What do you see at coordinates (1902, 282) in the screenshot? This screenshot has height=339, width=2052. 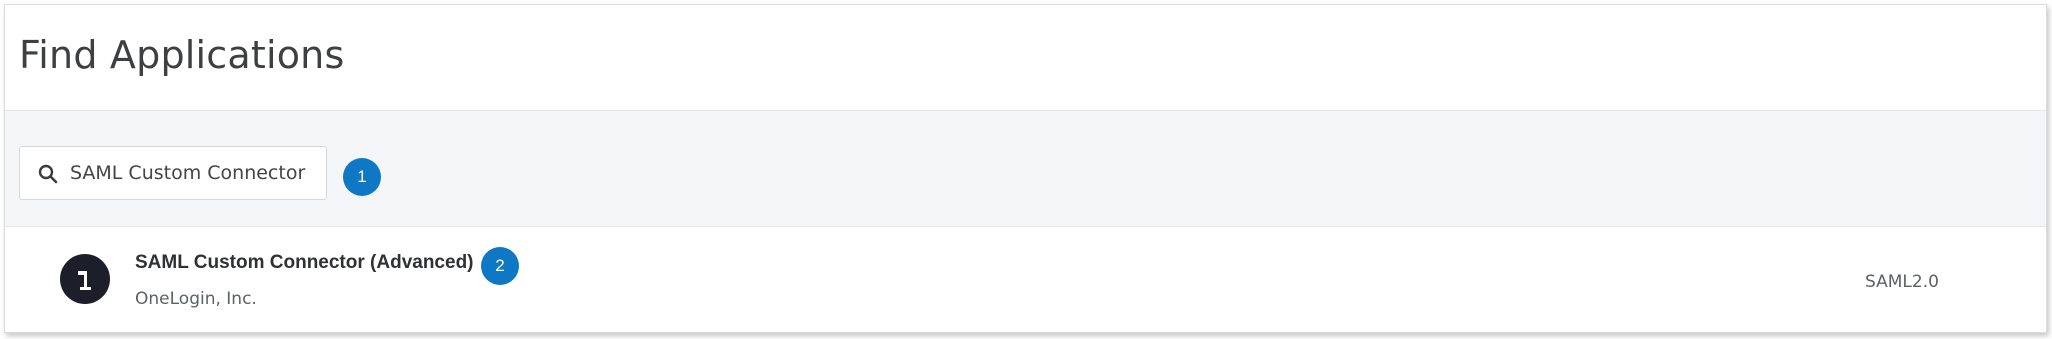 I see `app-protocol: SAML2.0` at bounding box center [1902, 282].